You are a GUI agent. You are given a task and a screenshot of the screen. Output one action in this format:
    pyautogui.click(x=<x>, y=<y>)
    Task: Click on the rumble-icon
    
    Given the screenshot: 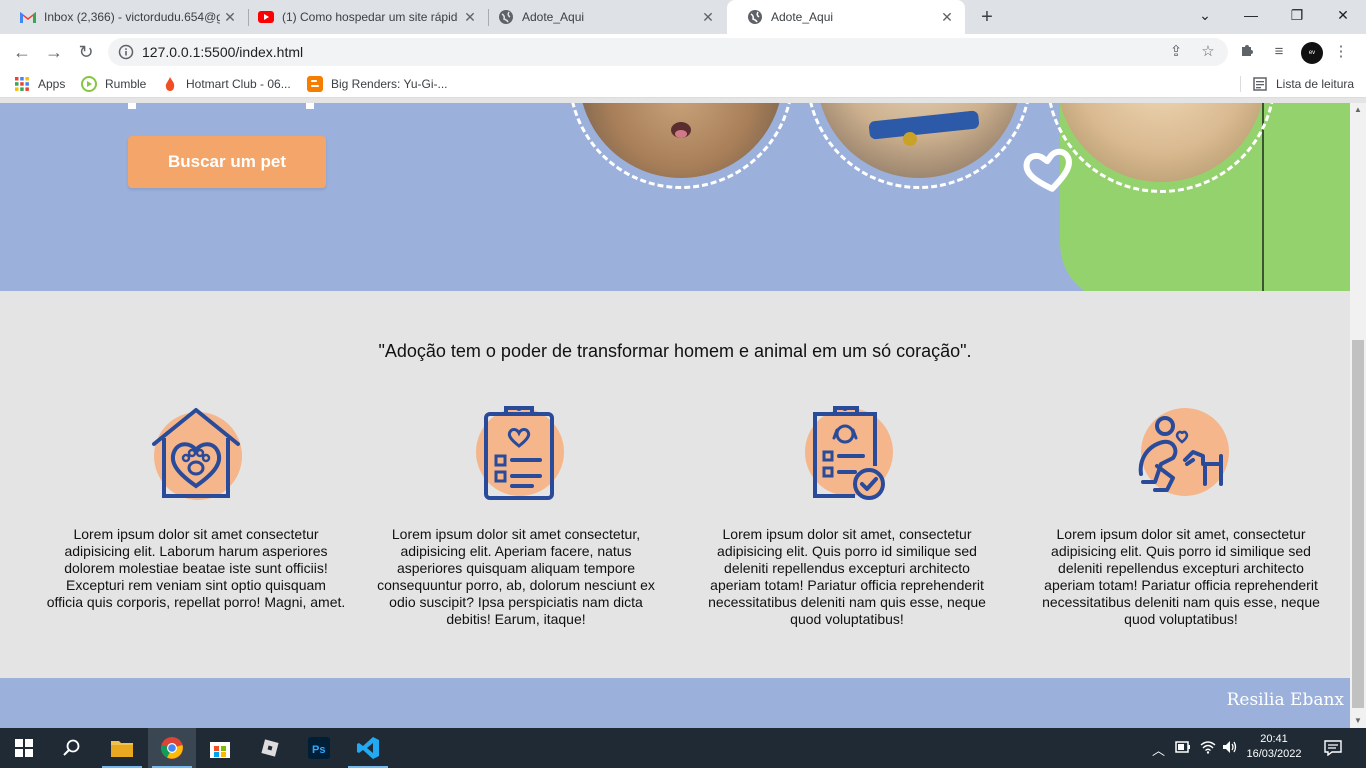 What is the action you would take?
    pyautogui.click(x=89, y=84)
    